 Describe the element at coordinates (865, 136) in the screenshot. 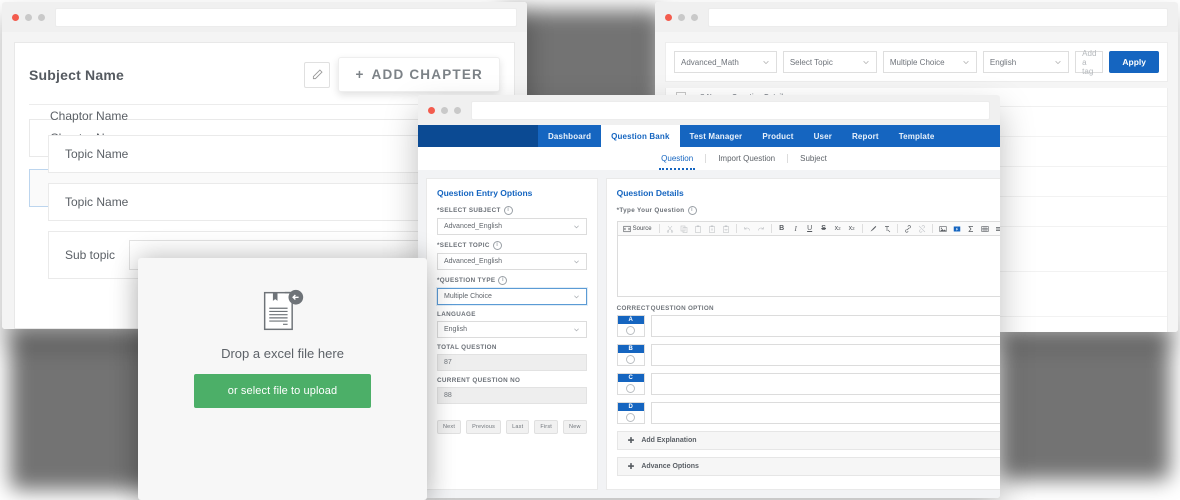

I see `nav-tab-report: Report` at that location.